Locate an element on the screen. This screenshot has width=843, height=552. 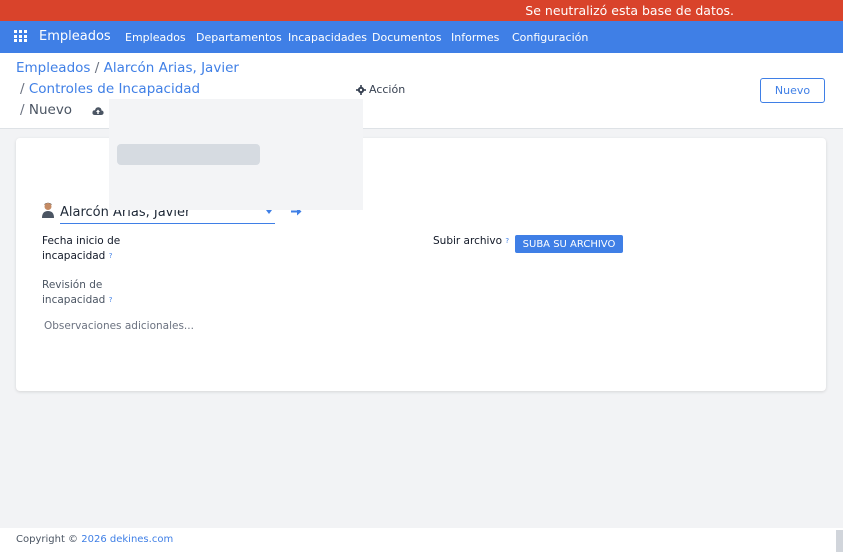
employee-avatar-icon is located at coordinates (48, 210).